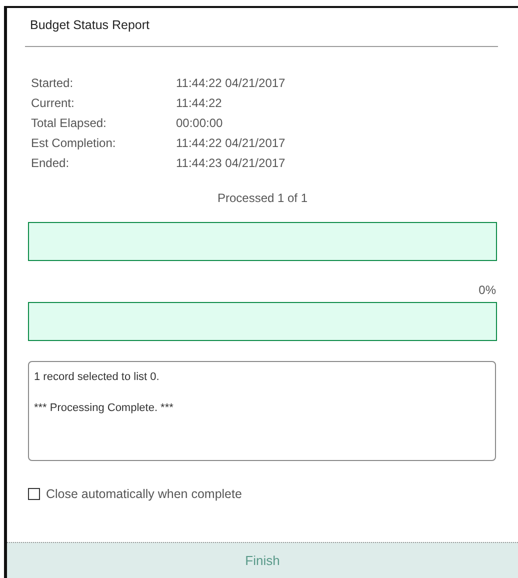  I want to click on window-title: Budget Status Report, so click(90, 25).